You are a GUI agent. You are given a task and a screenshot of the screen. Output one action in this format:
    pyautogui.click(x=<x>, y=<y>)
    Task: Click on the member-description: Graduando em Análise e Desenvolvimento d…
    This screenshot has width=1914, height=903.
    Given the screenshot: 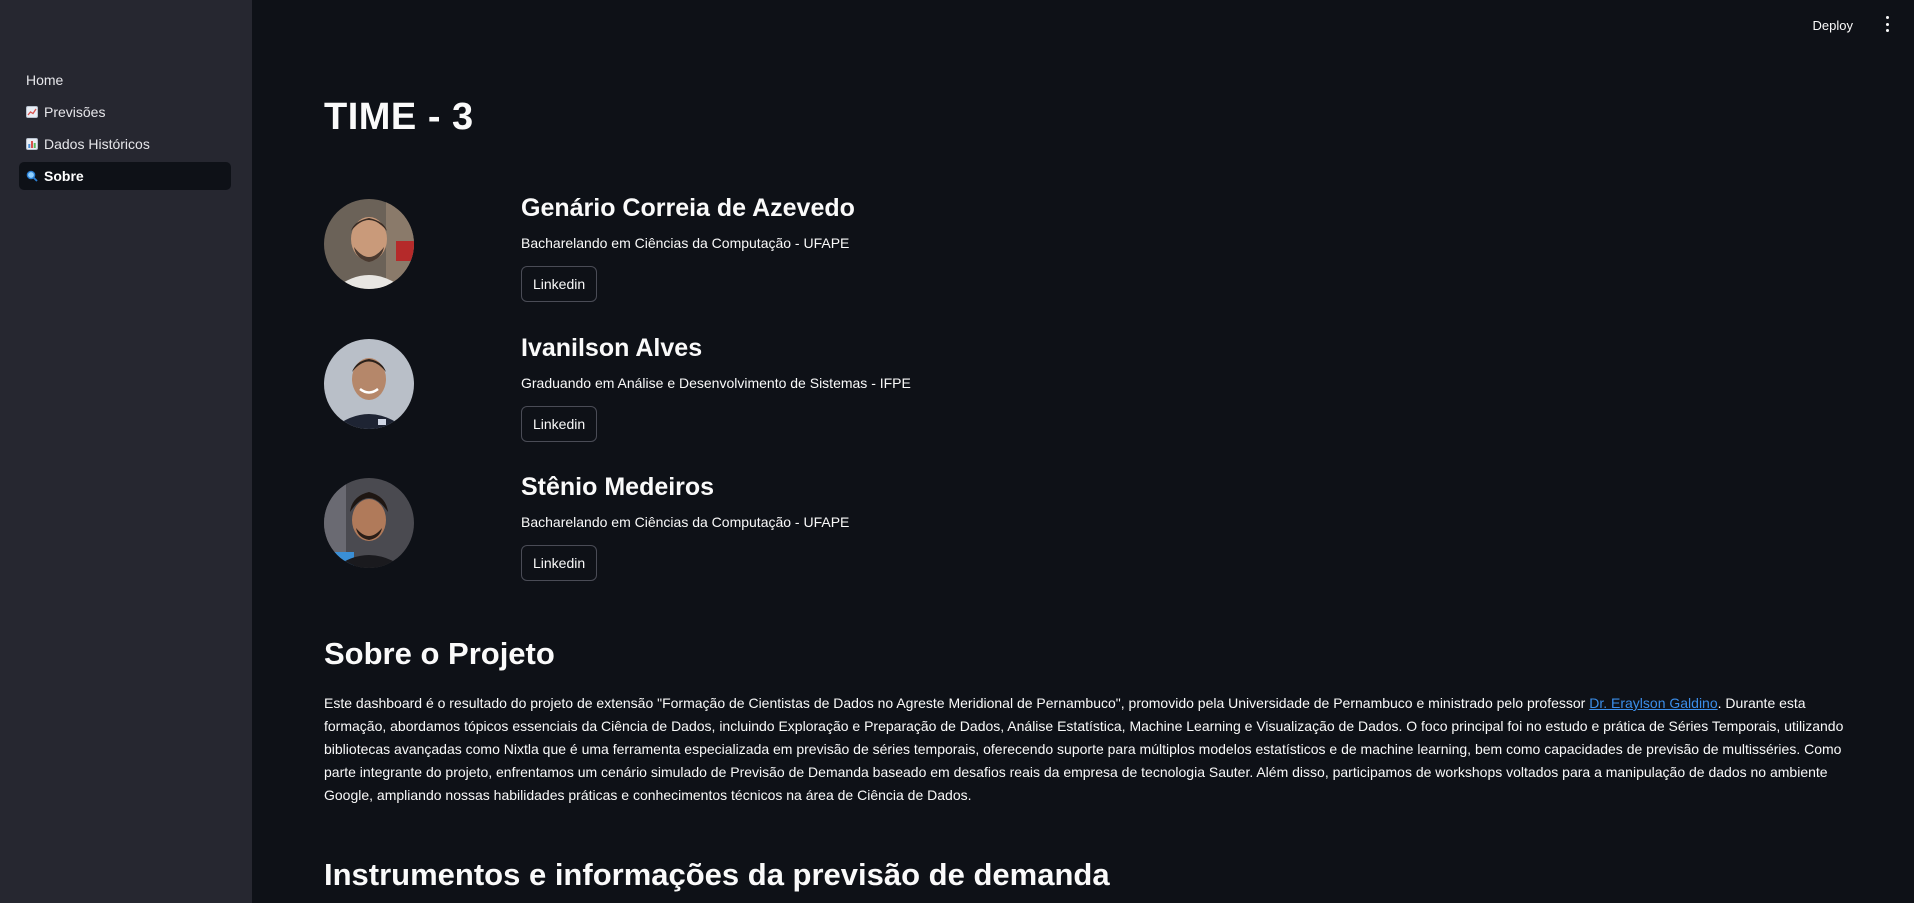 What is the action you would take?
    pyautogui.click(x=716, y=383)
    